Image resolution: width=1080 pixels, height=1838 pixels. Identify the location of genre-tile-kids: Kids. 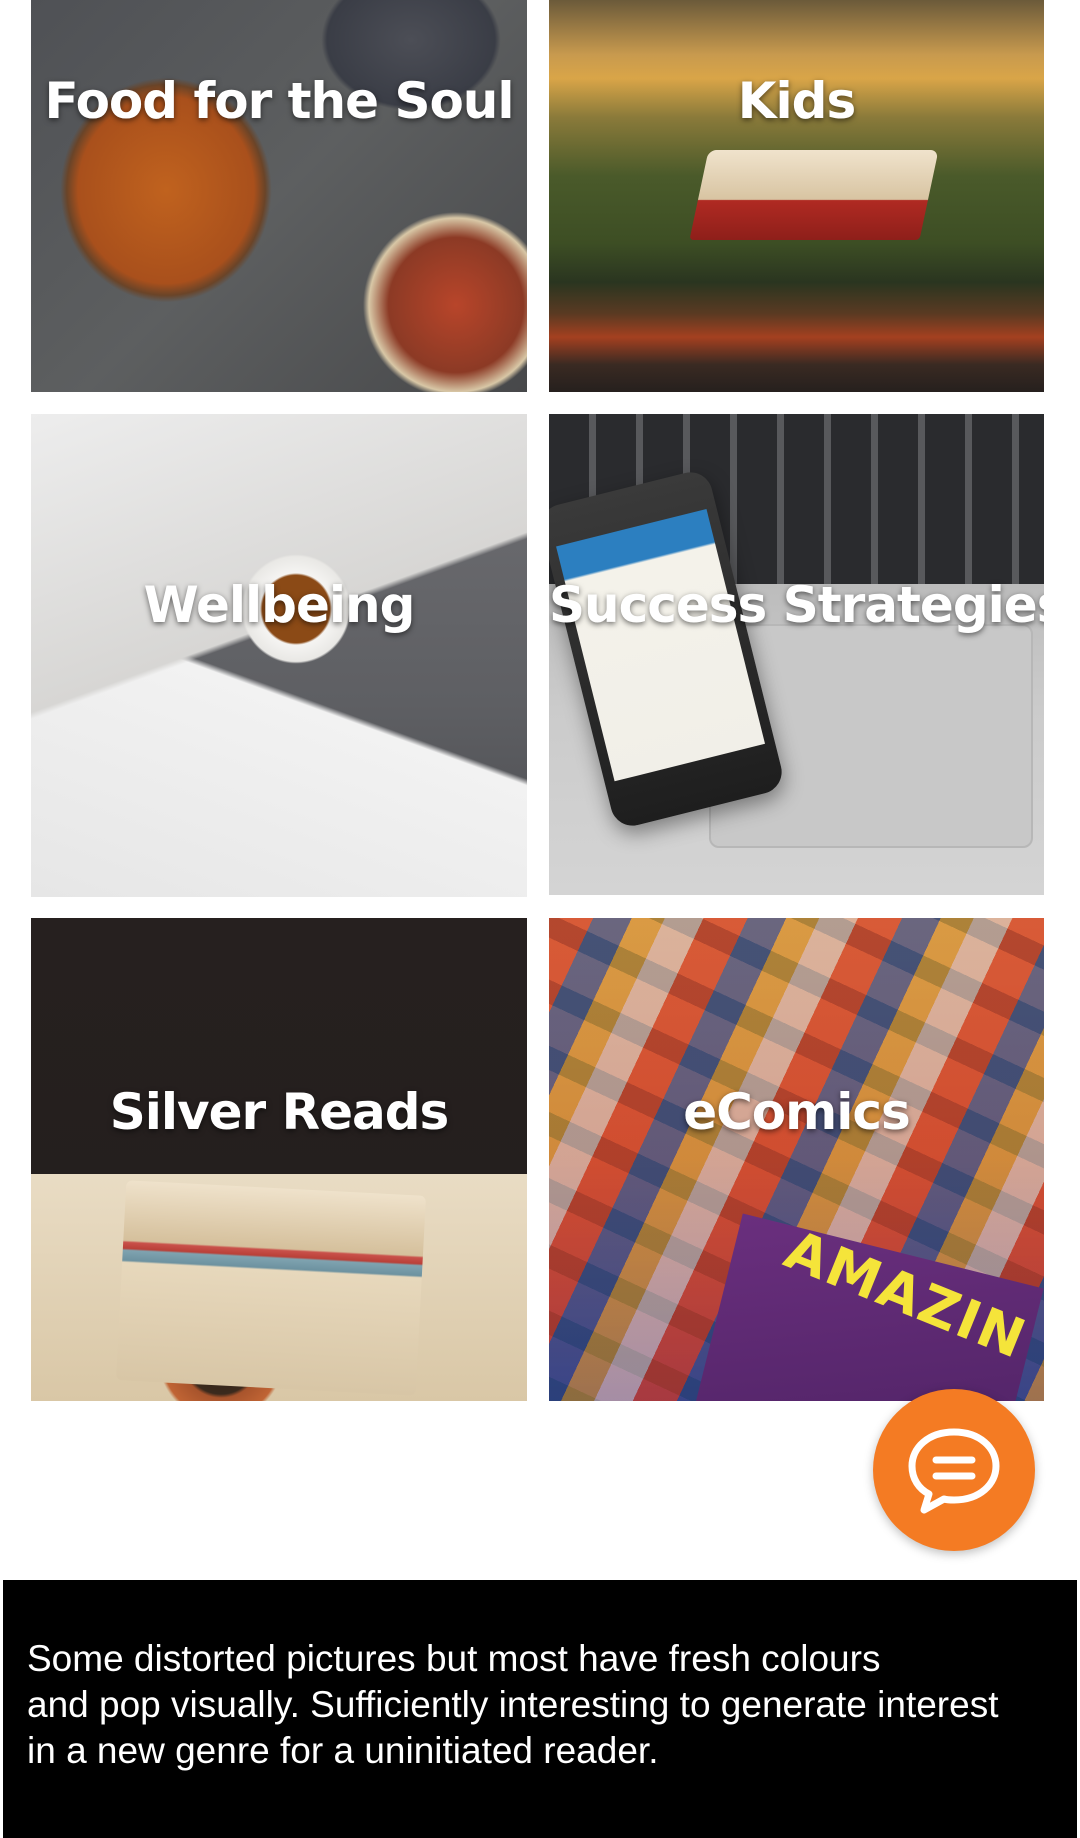
(796, 196).